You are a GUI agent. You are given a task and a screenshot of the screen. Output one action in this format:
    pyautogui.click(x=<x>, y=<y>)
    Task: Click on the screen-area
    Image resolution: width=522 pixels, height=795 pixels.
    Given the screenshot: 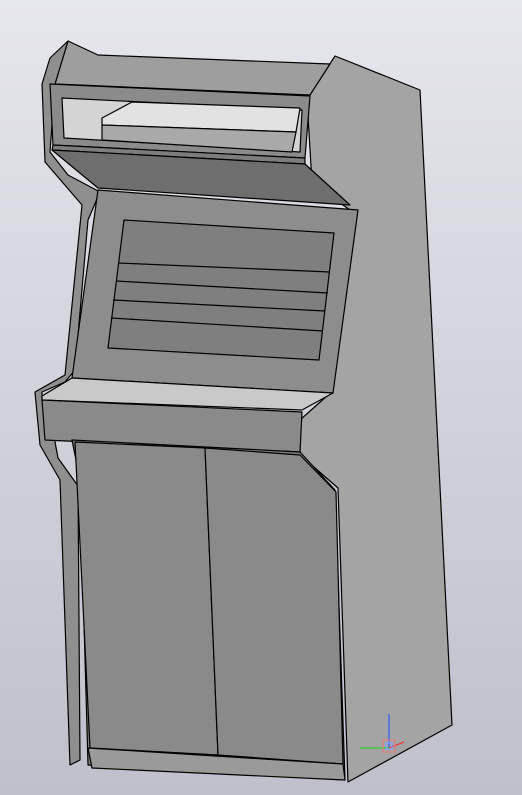 What is the action you would take?
    pyautogui.click(x=221, y=290)
    